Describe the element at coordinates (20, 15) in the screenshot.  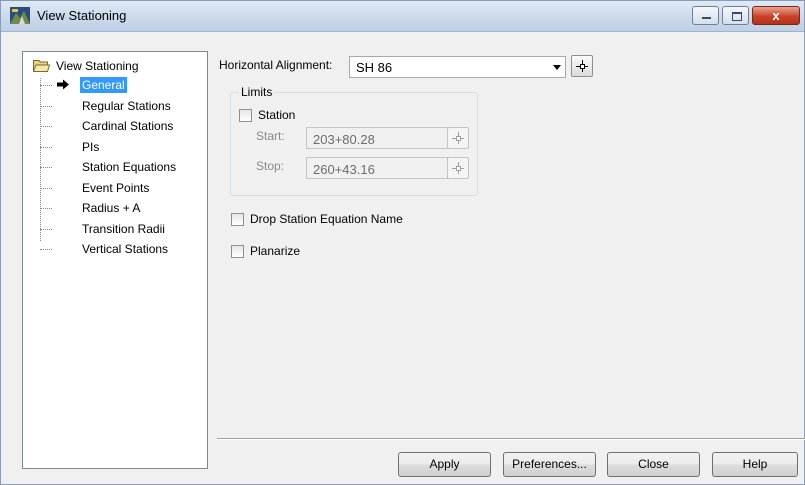
I see `app-icon` at that location.